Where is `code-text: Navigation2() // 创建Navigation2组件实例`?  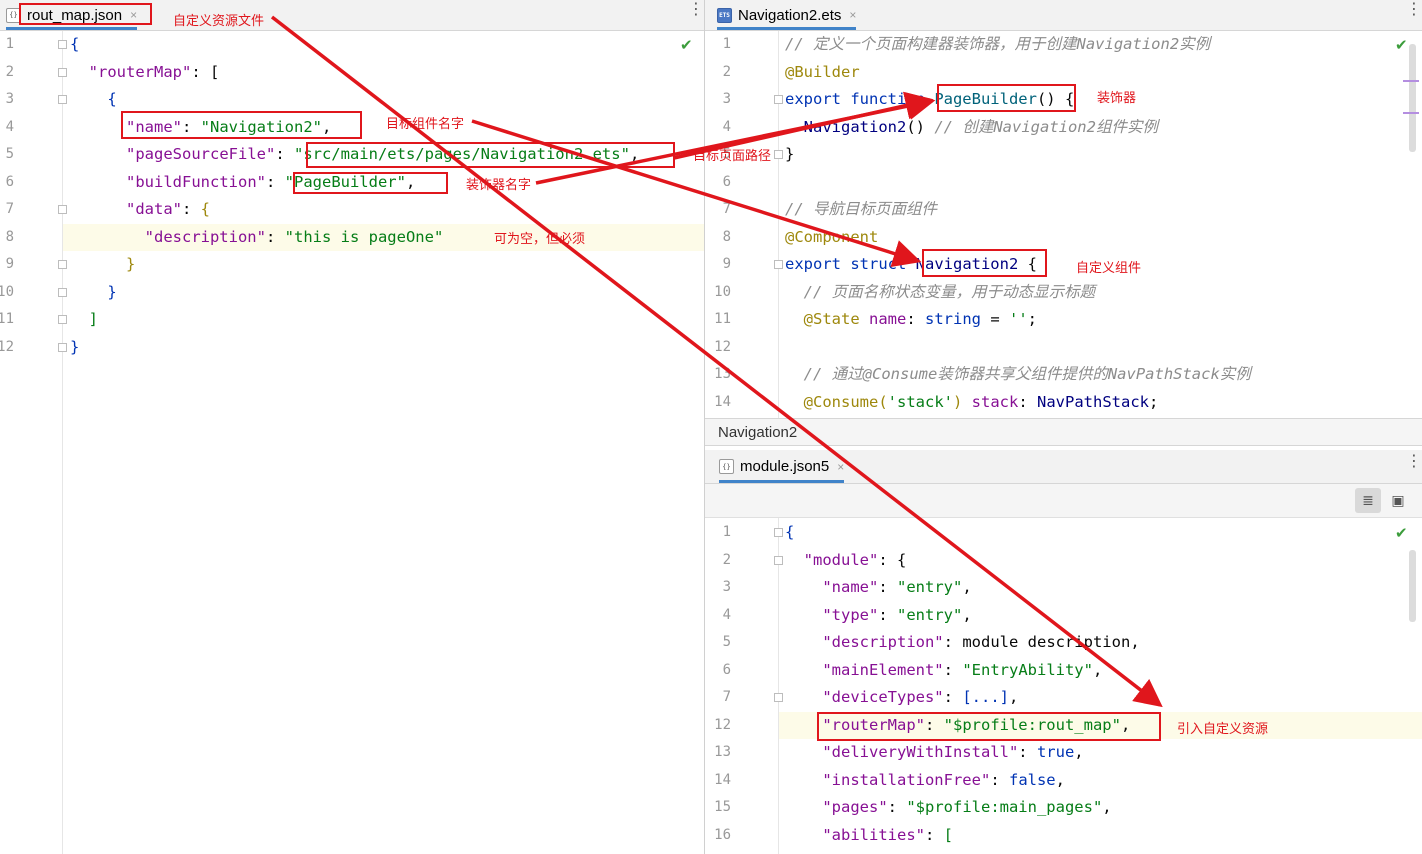 code-text: Navigation2() // 创建Navigation2组件实例 is located at coordinates (971, 128).